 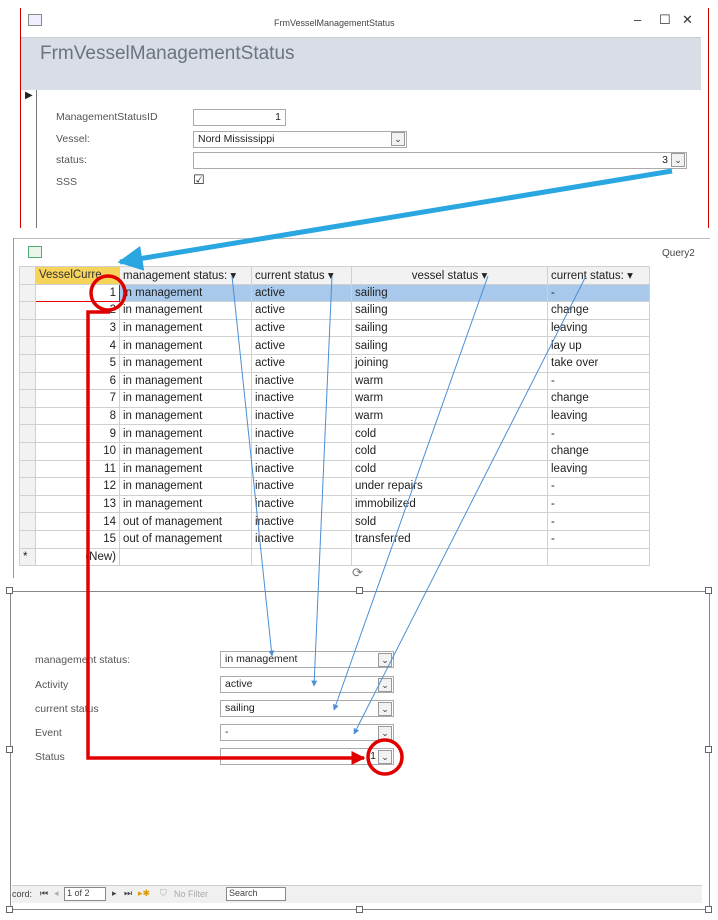 I want to click on arrow-form-to-query, so click(x=395, y=219).